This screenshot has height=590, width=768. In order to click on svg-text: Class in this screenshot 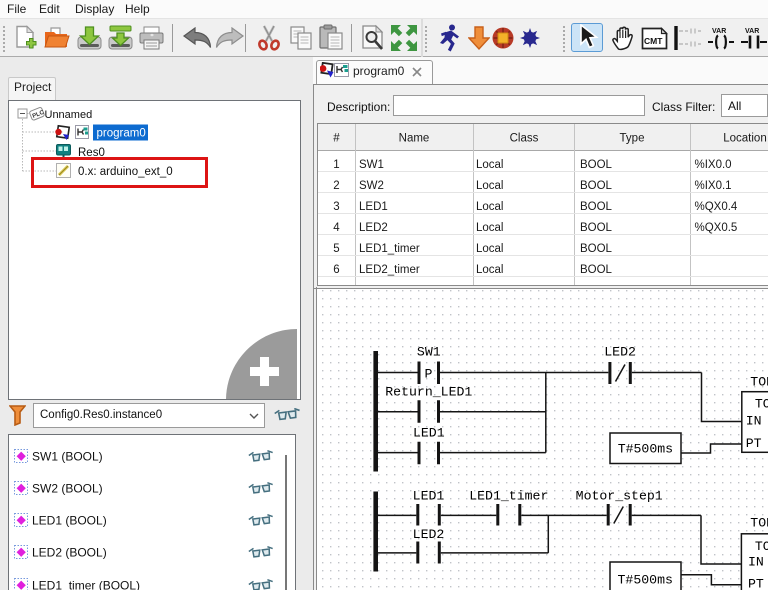, I will do `click(524, 139)`.